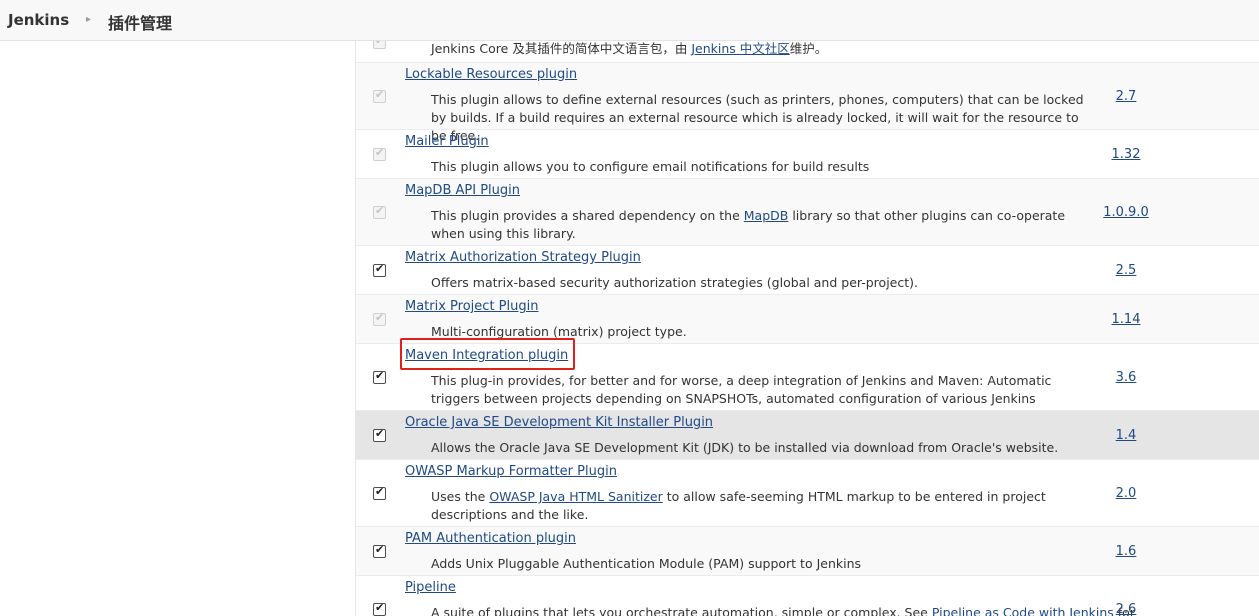 The image size is (1259, 616). Describe the element at coordinates (1126, 552) in the screenshot. I see `plugin-version-link: 1.6` at that location.